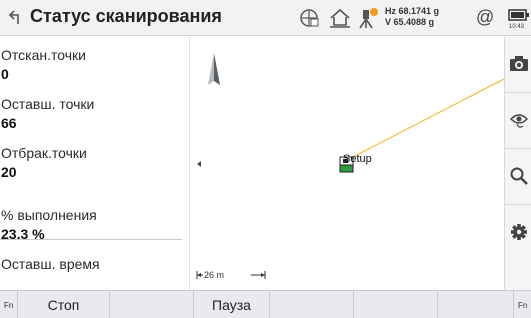 Image resolution: width=531 pixels, height=318 pixels. What do you see at coordinates (522, 305) in the screenshot?
I see `fn-right-key: Fn` at bounding box center [522, 305].